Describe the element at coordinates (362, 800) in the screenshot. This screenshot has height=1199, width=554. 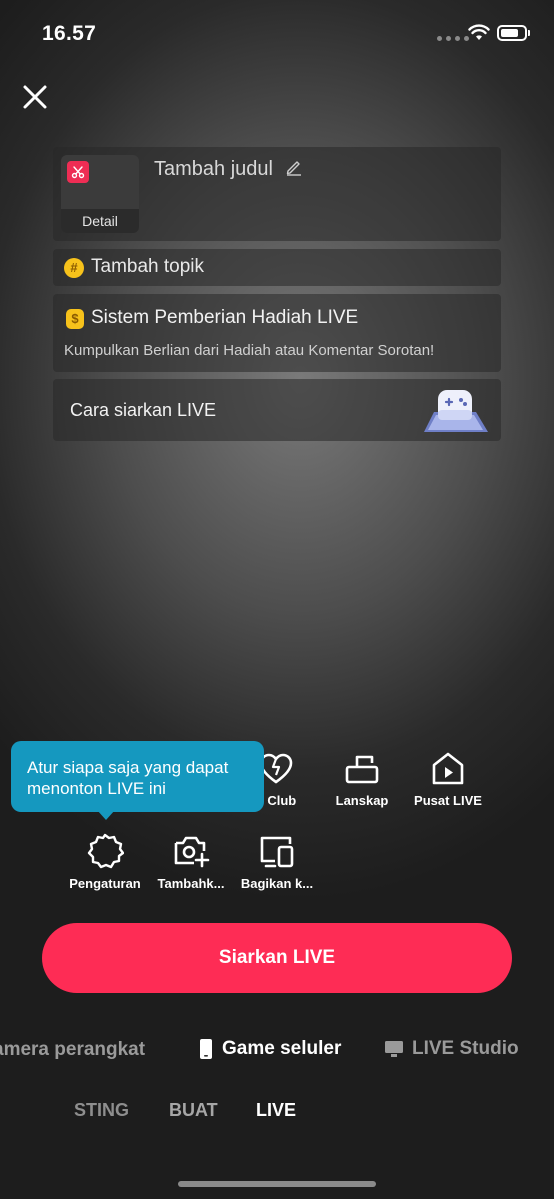
I see `landscape-label: Lanskap` at that location.